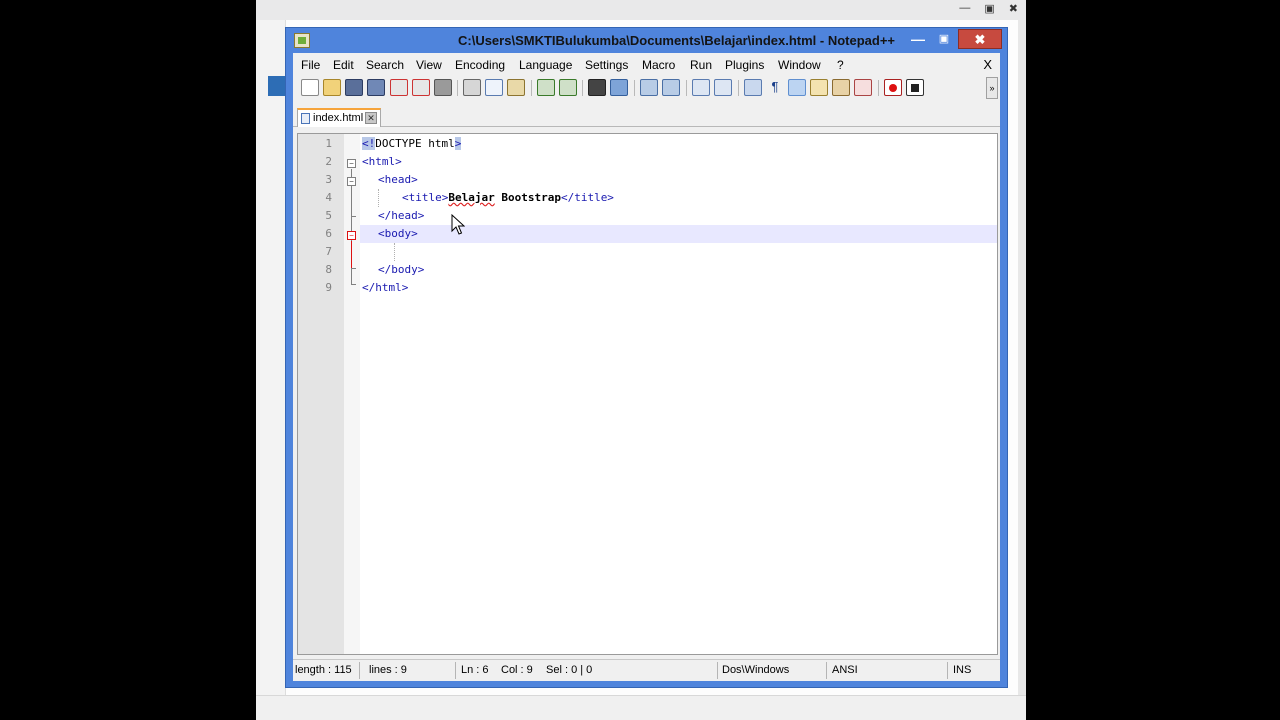 This screenshot has width=1280, height=720. I want to click on menu-help: ?, so click(840, 65).